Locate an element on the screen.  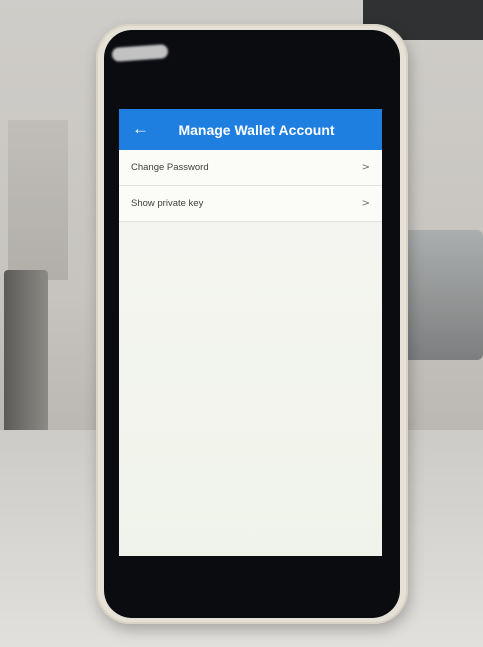
background-object is located at coordinates (26, 360).